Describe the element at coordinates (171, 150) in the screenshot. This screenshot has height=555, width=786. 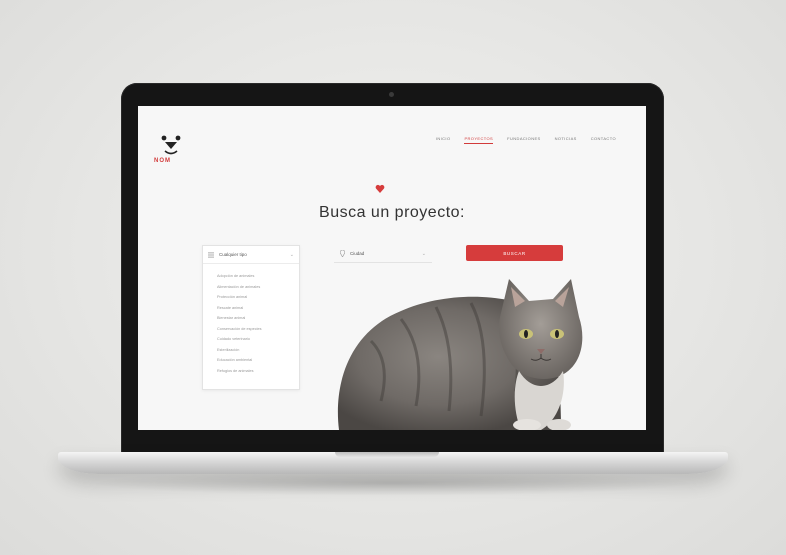
I see `bear-face-logo-icon` at that location.